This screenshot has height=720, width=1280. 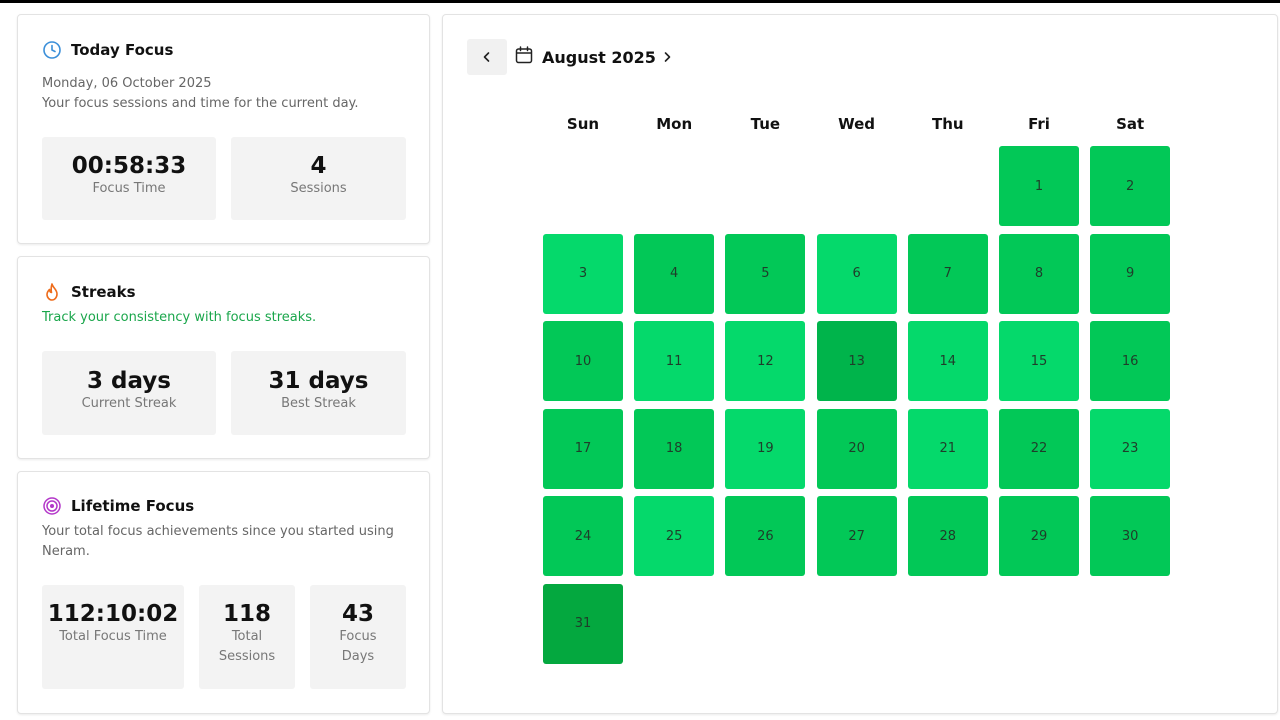 What do you see at coordinates (1039, 124) in the screenshot?
I see `weekday-fri: Fri` at bounding box center [1039, 124].